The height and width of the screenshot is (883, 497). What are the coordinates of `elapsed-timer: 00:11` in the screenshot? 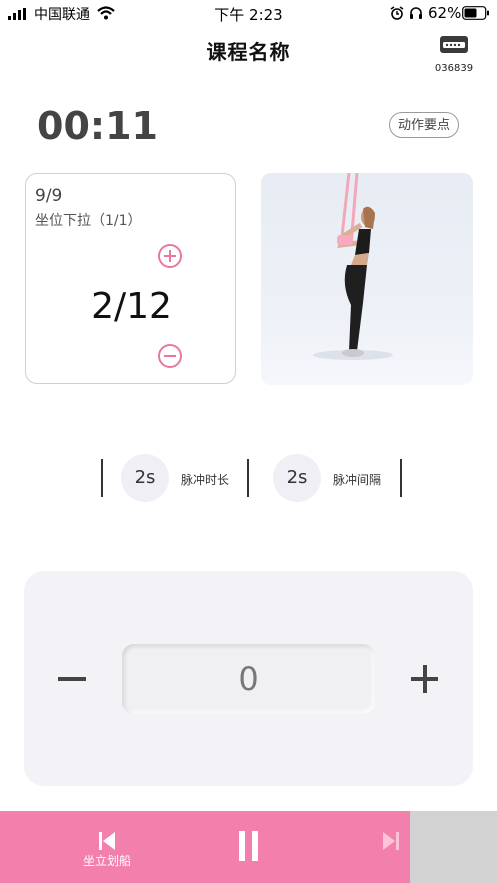 It's located at (97, 126).